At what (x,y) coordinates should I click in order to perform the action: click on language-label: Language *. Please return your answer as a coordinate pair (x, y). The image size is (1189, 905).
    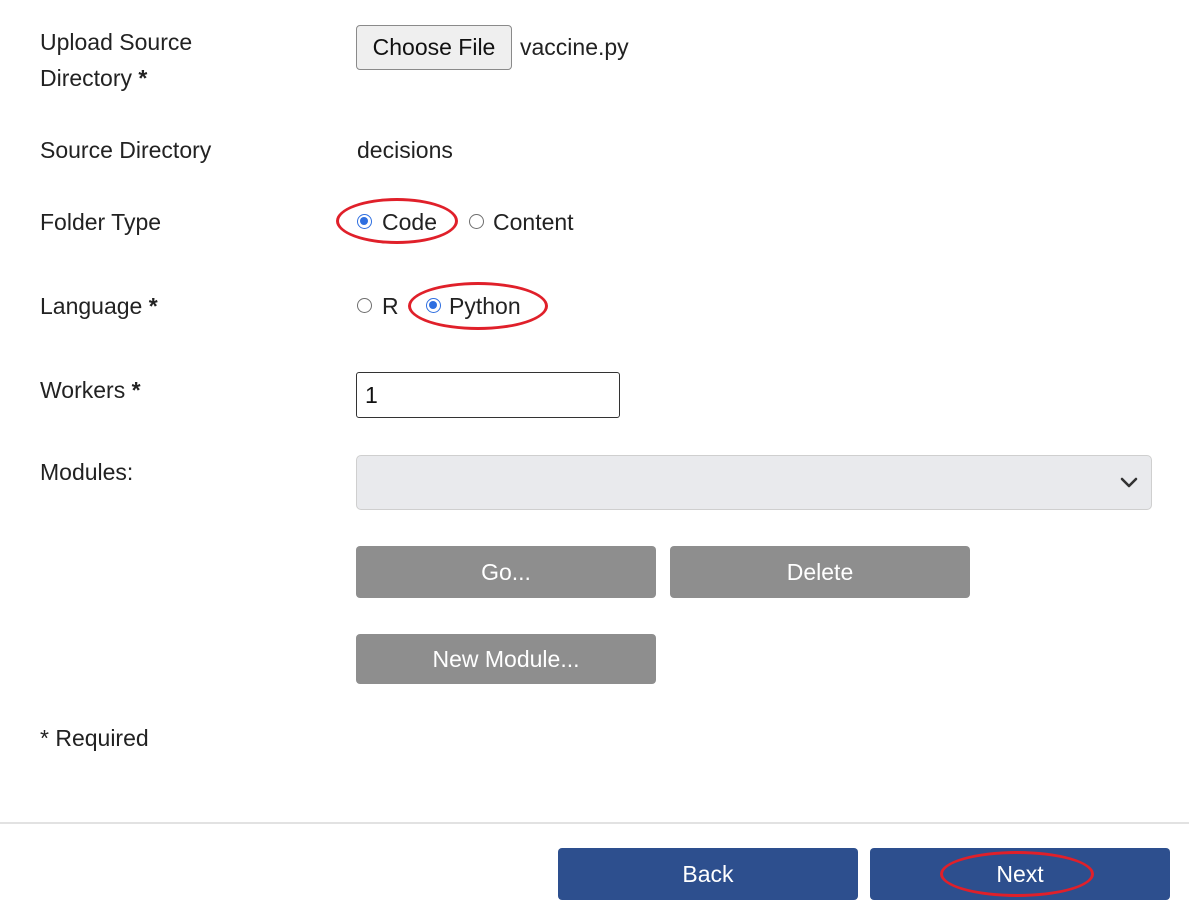
    Looking at the image, I should click on (99, 306).